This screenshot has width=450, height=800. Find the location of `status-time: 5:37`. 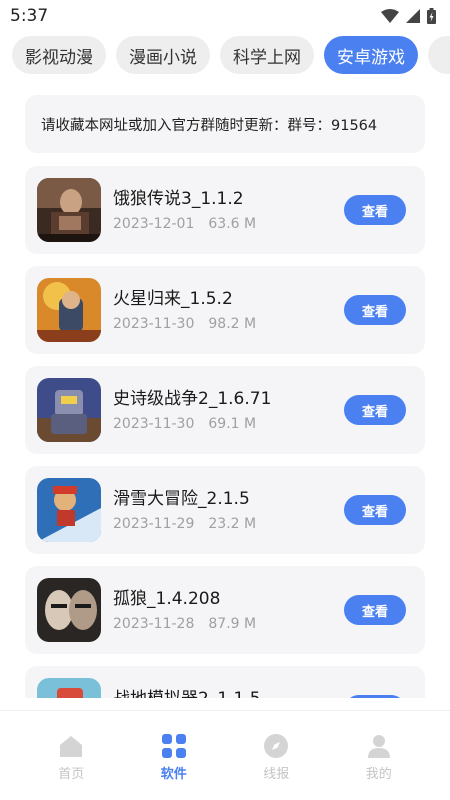

status-time: 5:37 is located at coordinates (29, 16).